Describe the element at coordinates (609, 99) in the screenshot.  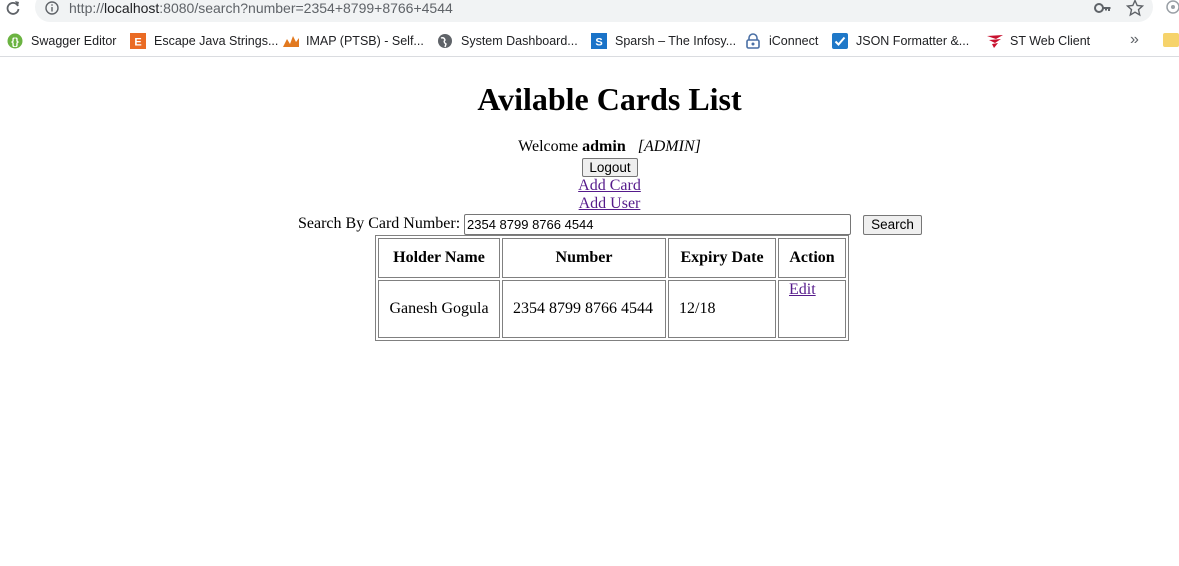
I see `page-title: Avilable Cards List` at that location.